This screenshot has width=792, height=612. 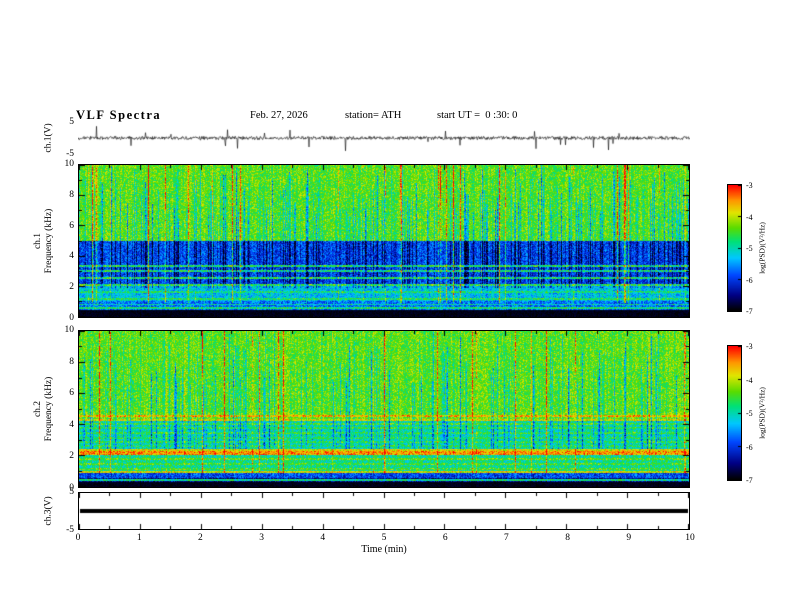 I want to click on colorbar-1-canvas, so click(x=734, y=248).